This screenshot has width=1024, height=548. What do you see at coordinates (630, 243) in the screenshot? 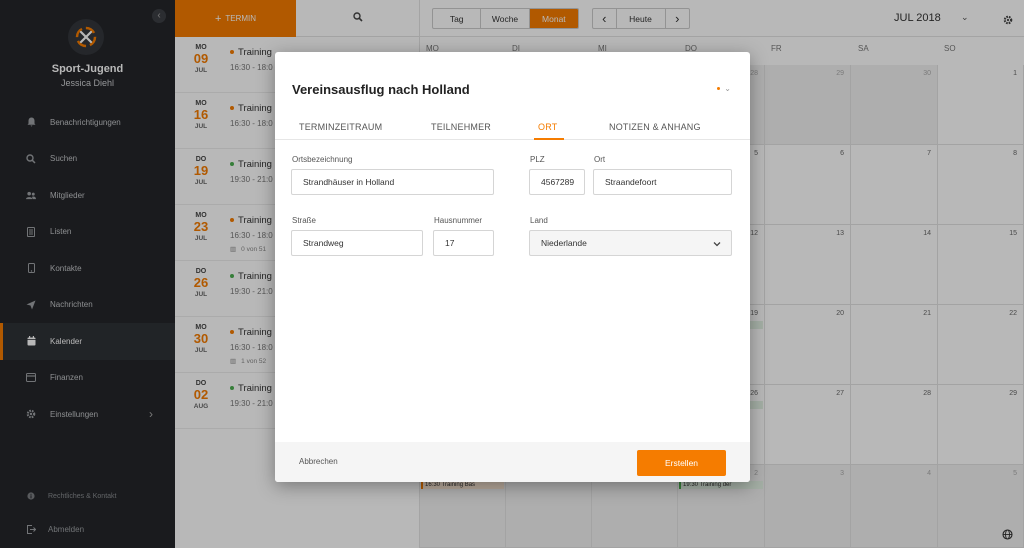
I see `land-select: Niederlande` at bounding box center [630, 243].